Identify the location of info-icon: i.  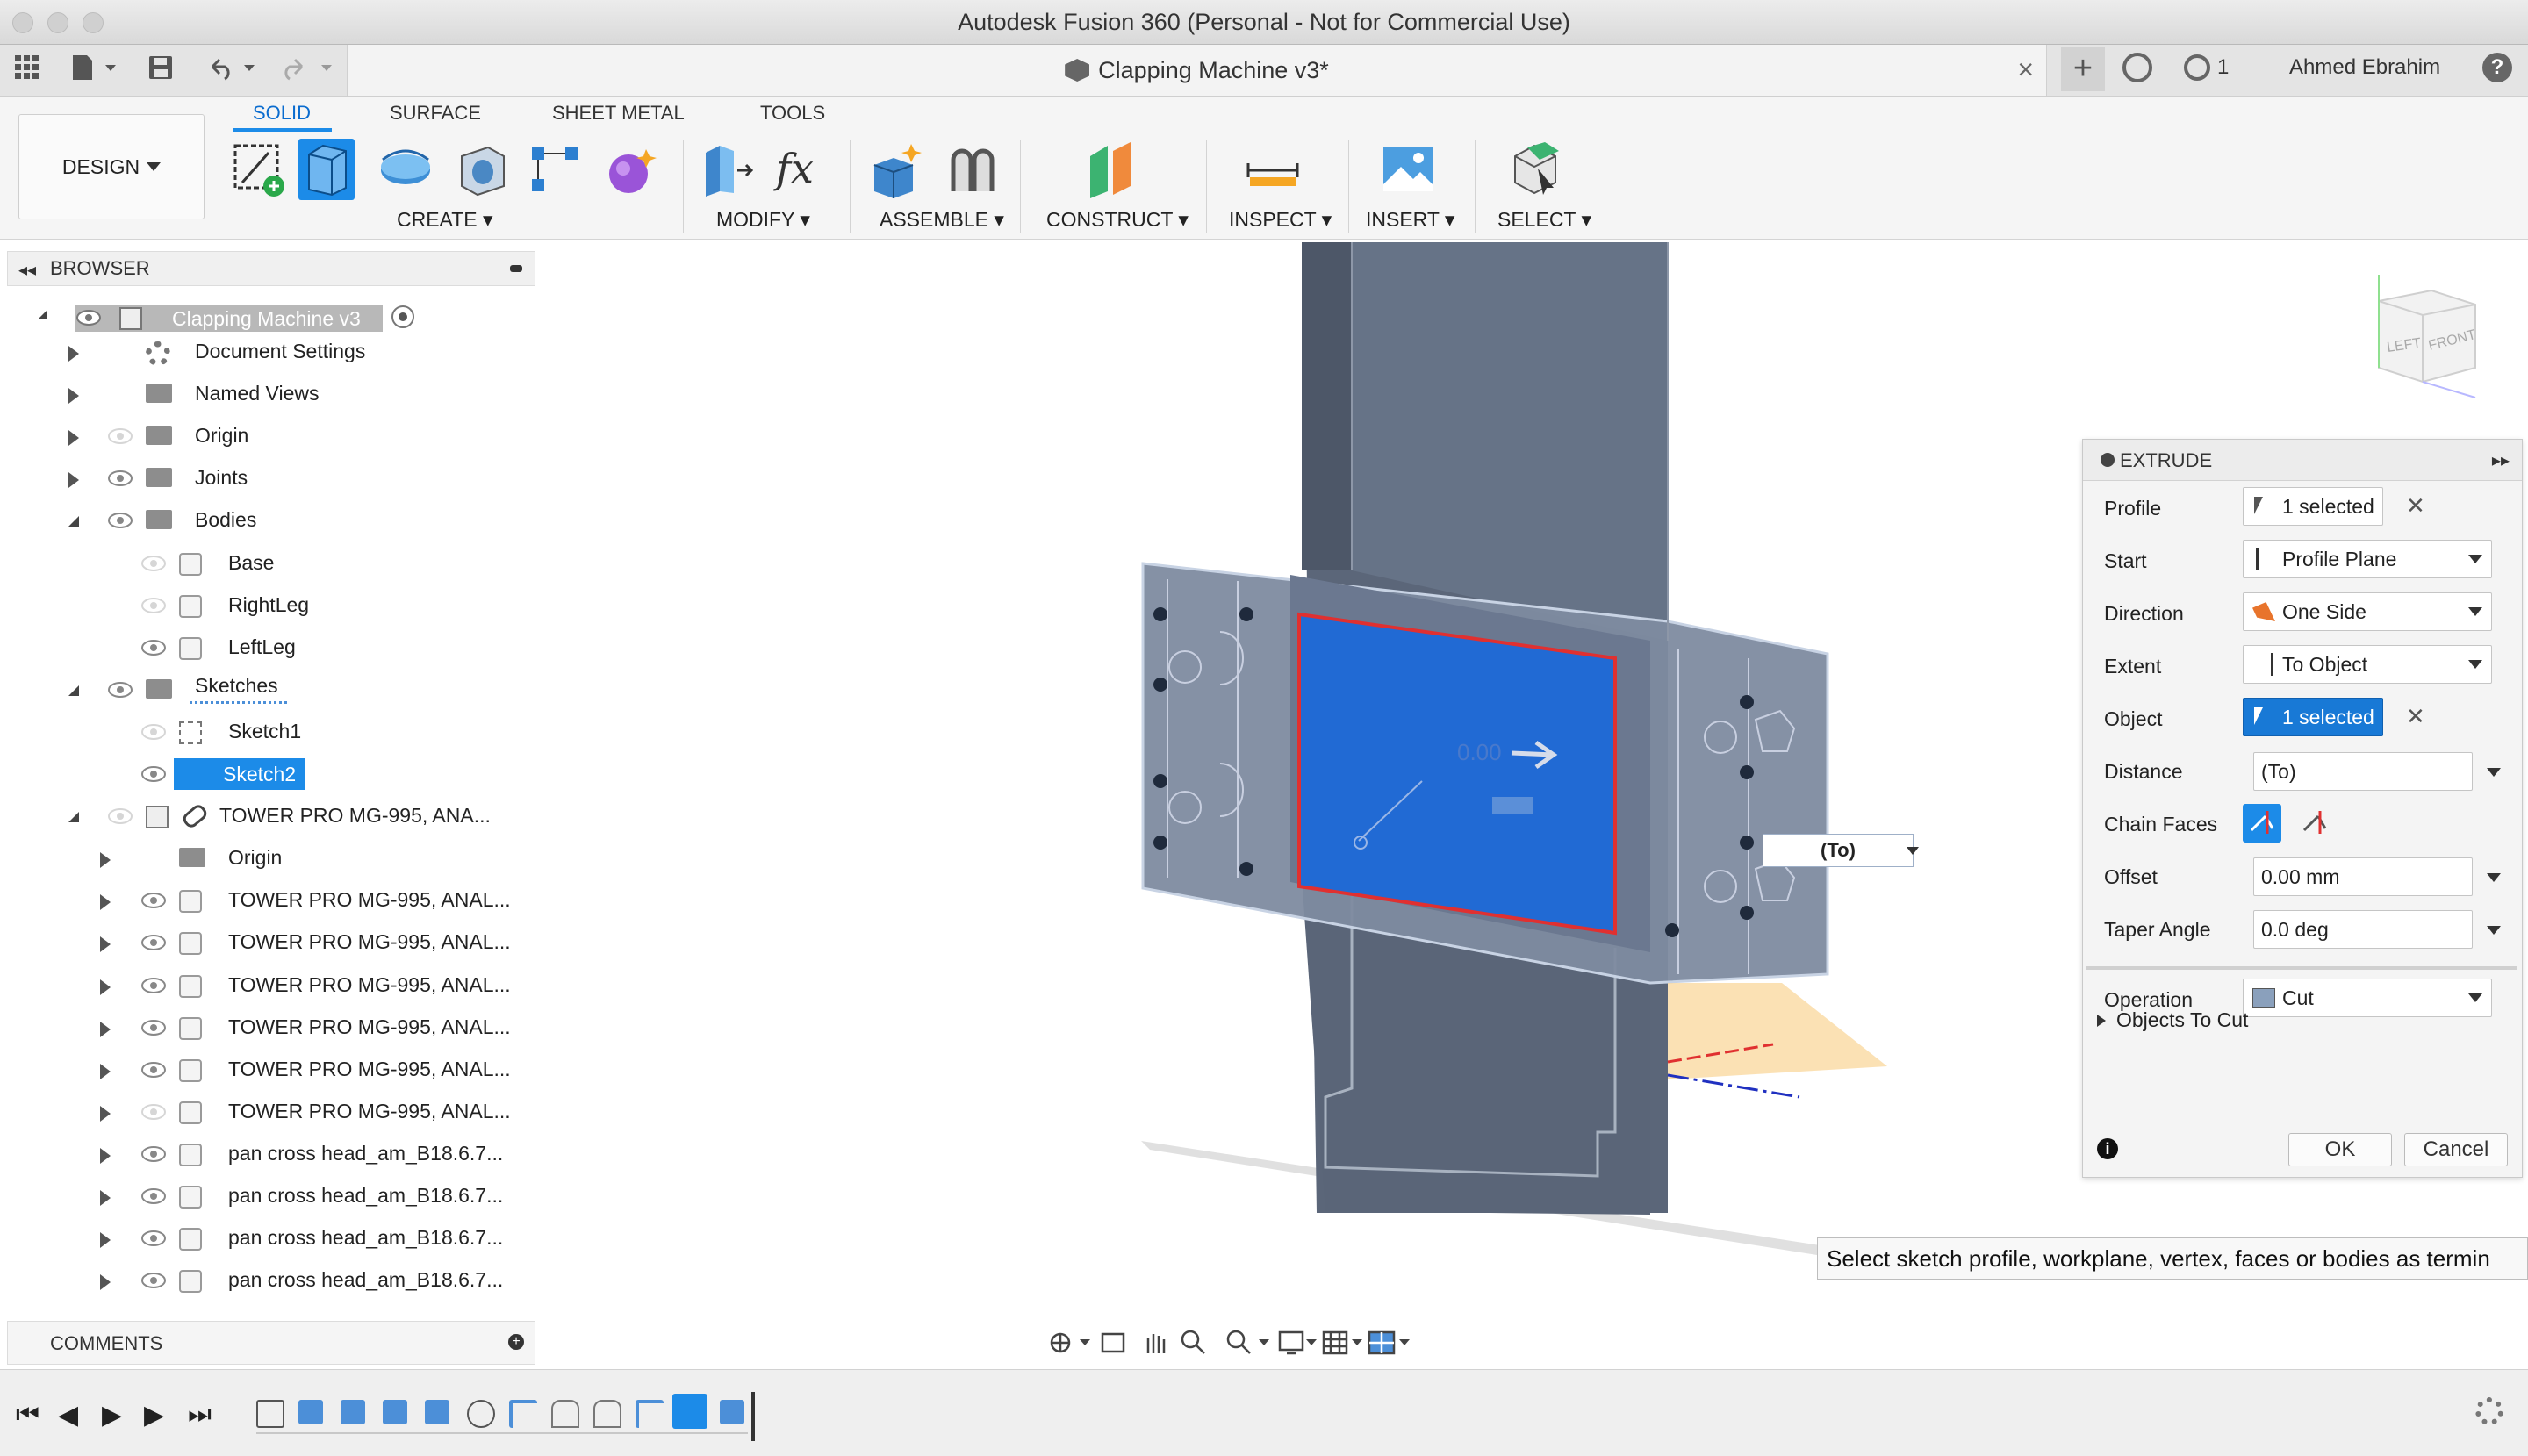
(2107, 1148).